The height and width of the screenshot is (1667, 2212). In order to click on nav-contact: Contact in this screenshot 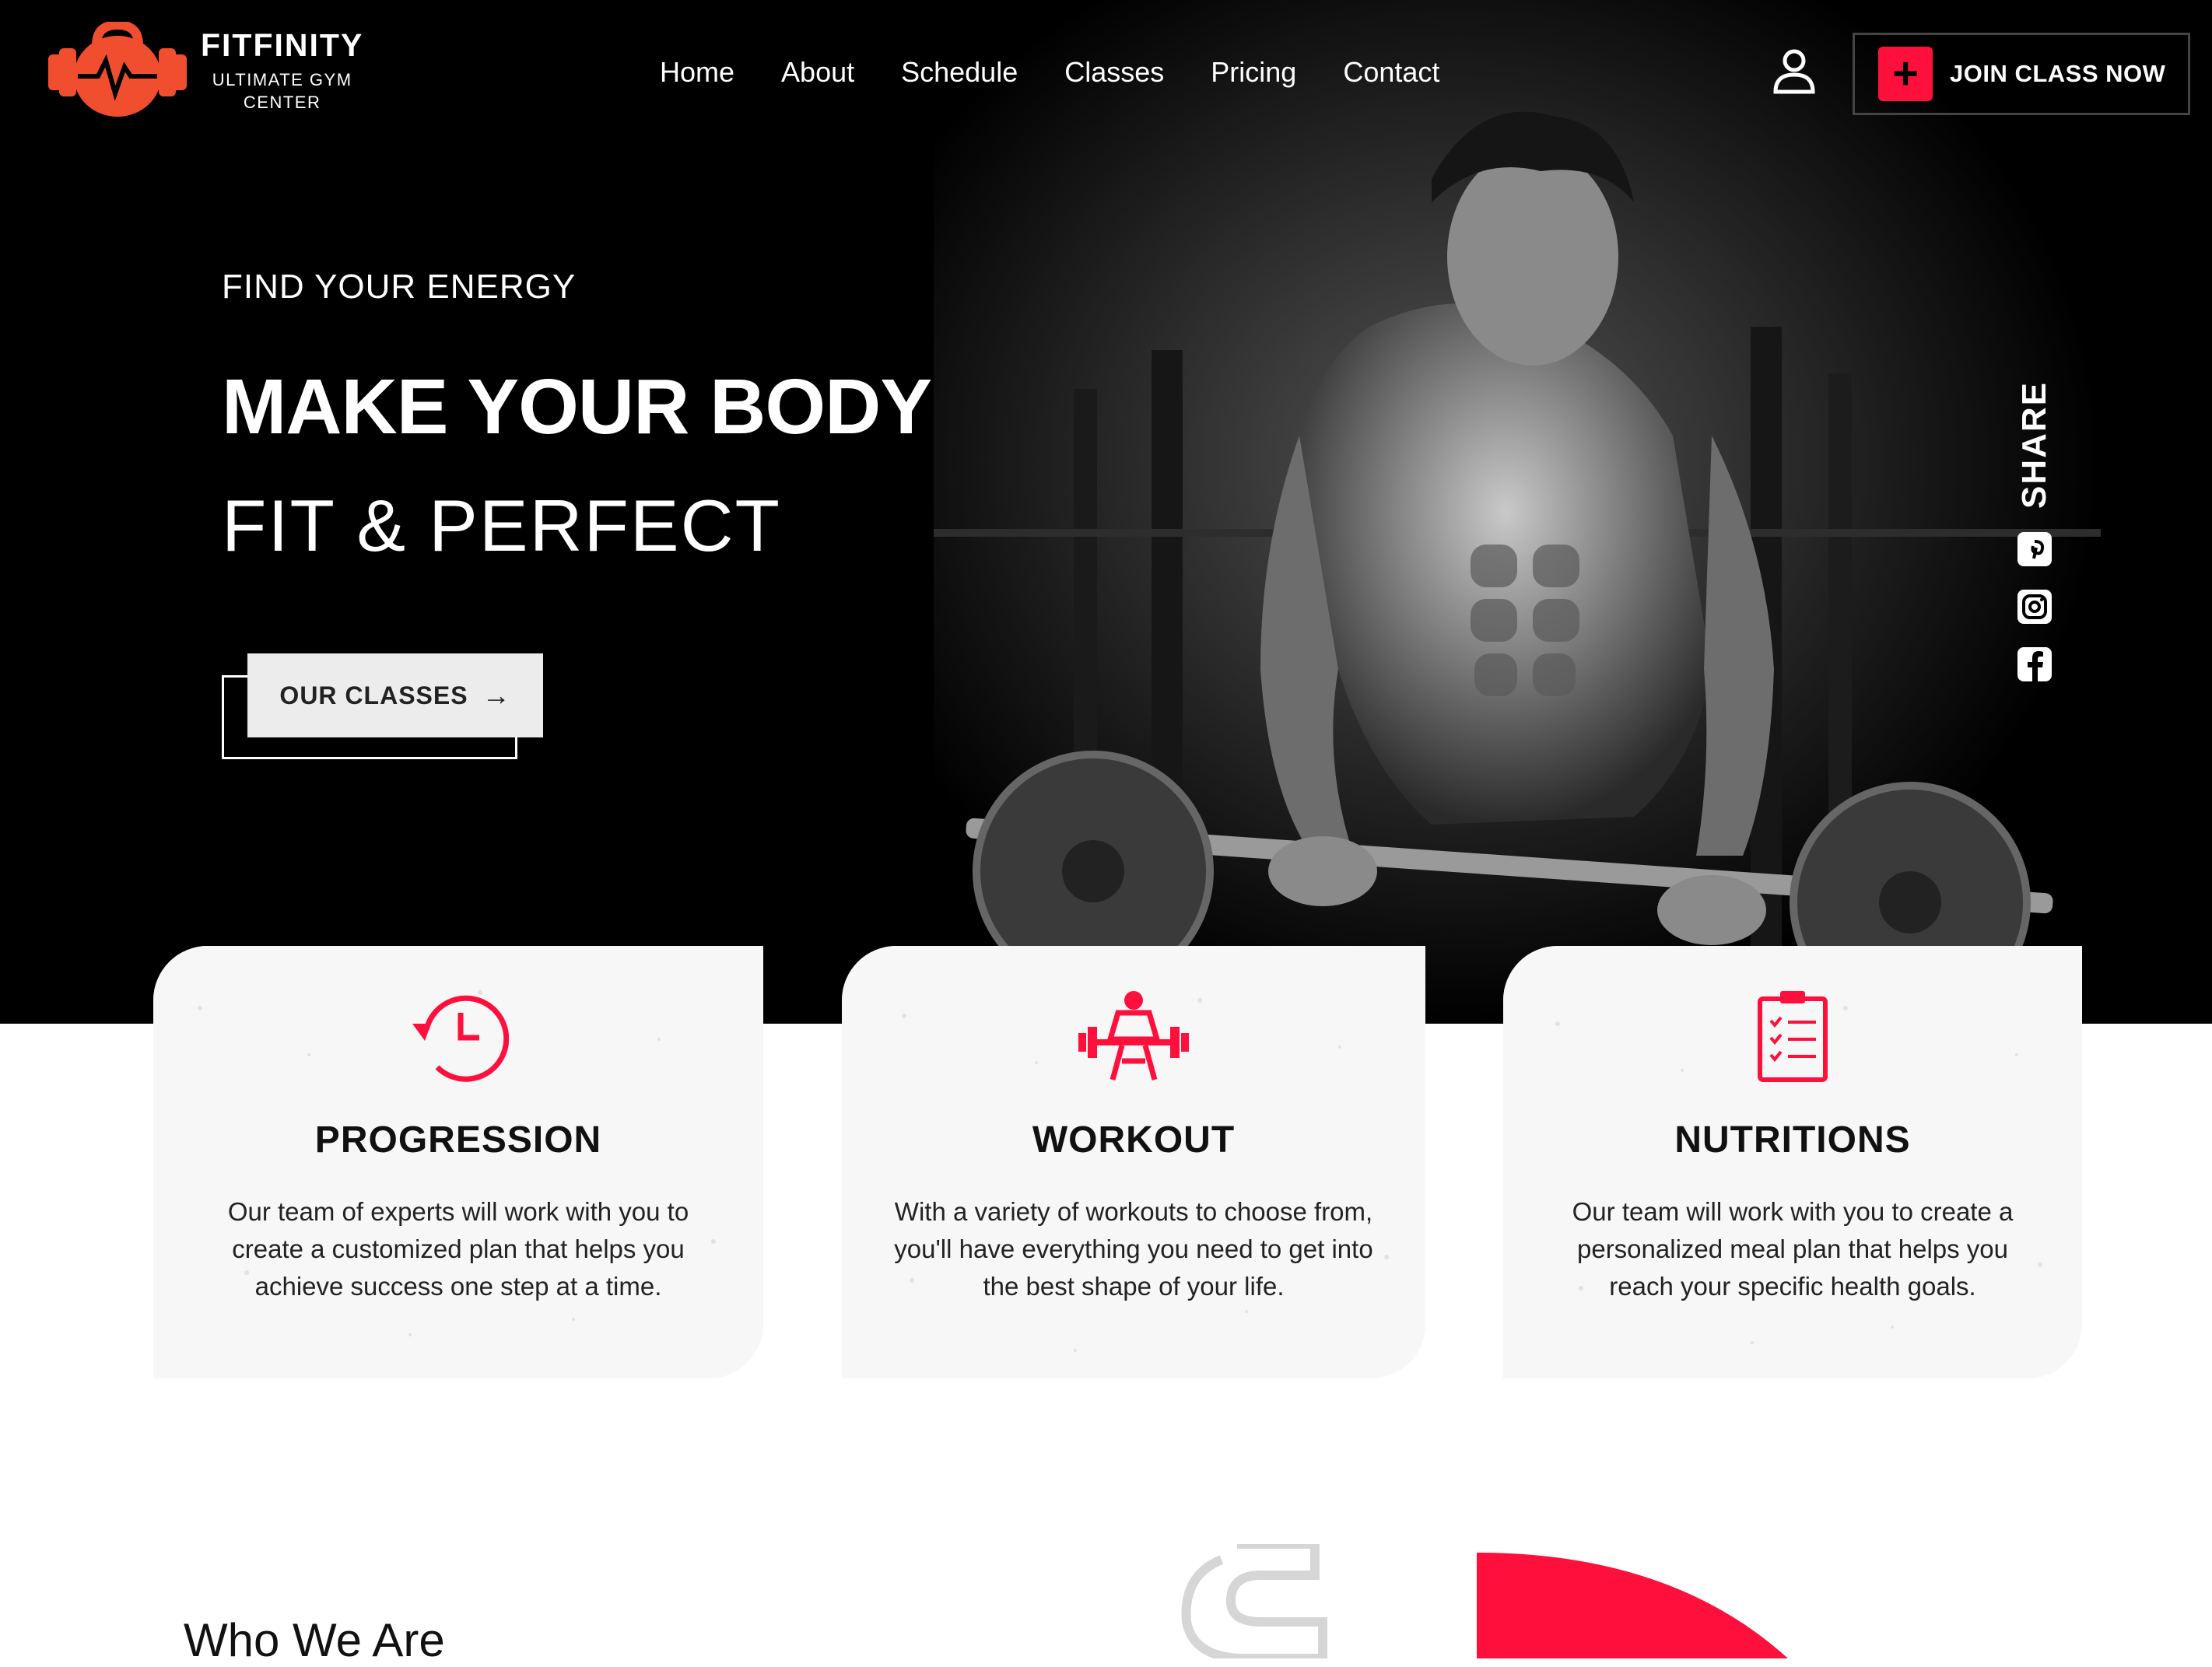, I will do `click(1391, 72)`.